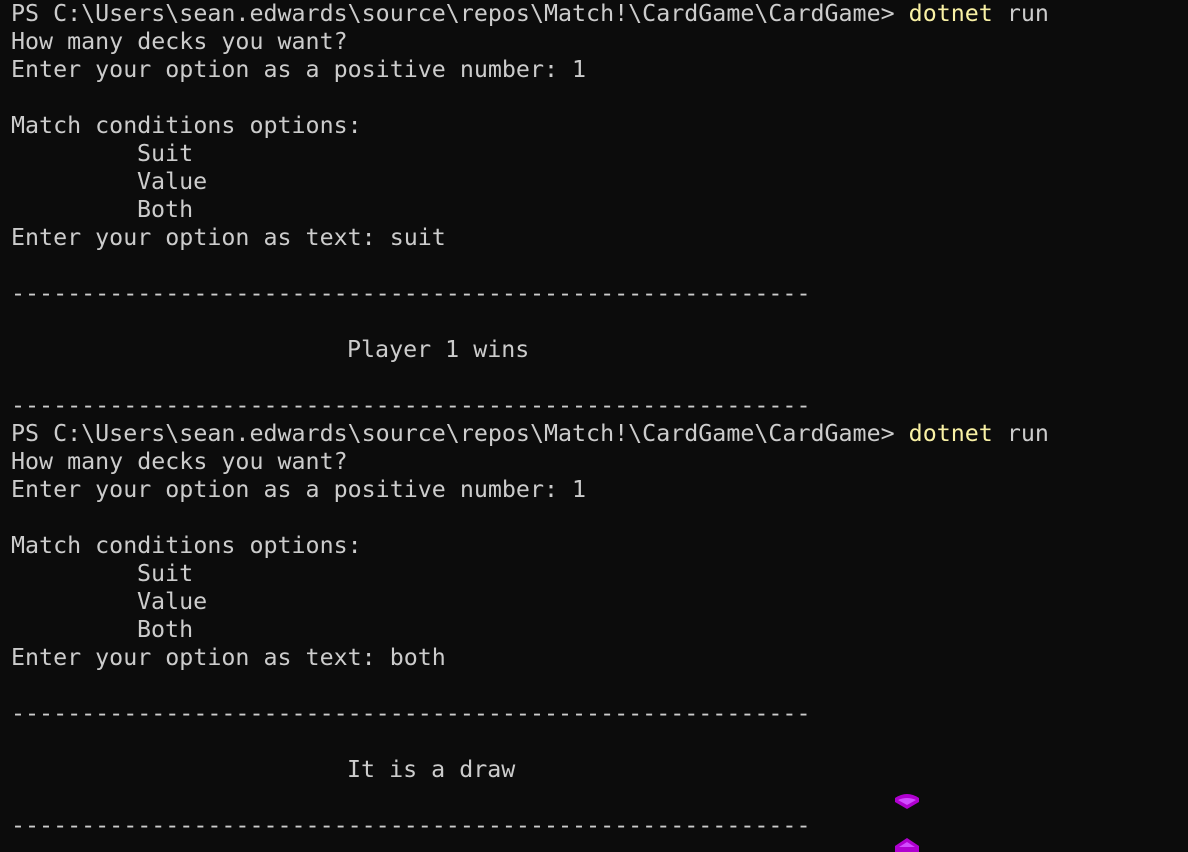 The height and width of the screenshot is (852, 1188). I want to click on game-result: It is a draw, so click(431, 769).